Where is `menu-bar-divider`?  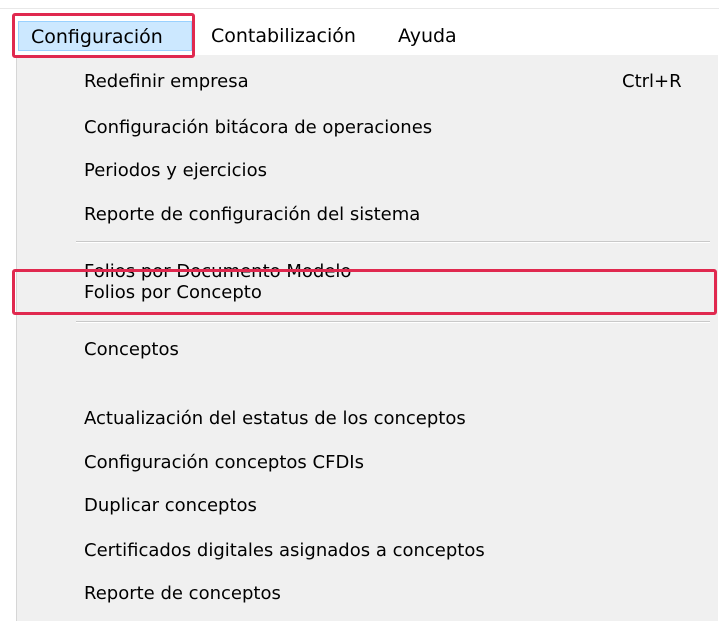 menu-bar-divider is located at coordinates (359, 8).